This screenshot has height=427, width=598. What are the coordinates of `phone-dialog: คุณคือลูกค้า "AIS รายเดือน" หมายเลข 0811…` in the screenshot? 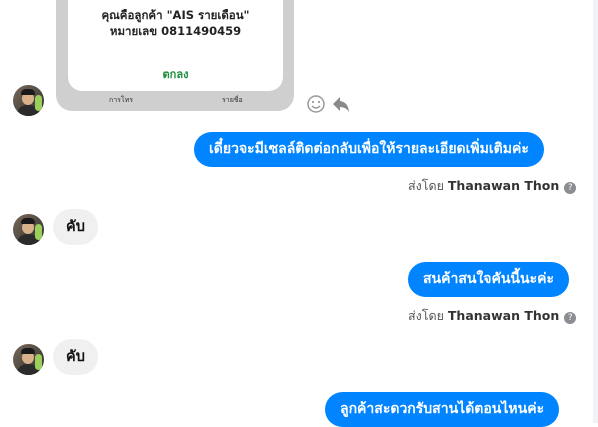 It's located at (175, 45).